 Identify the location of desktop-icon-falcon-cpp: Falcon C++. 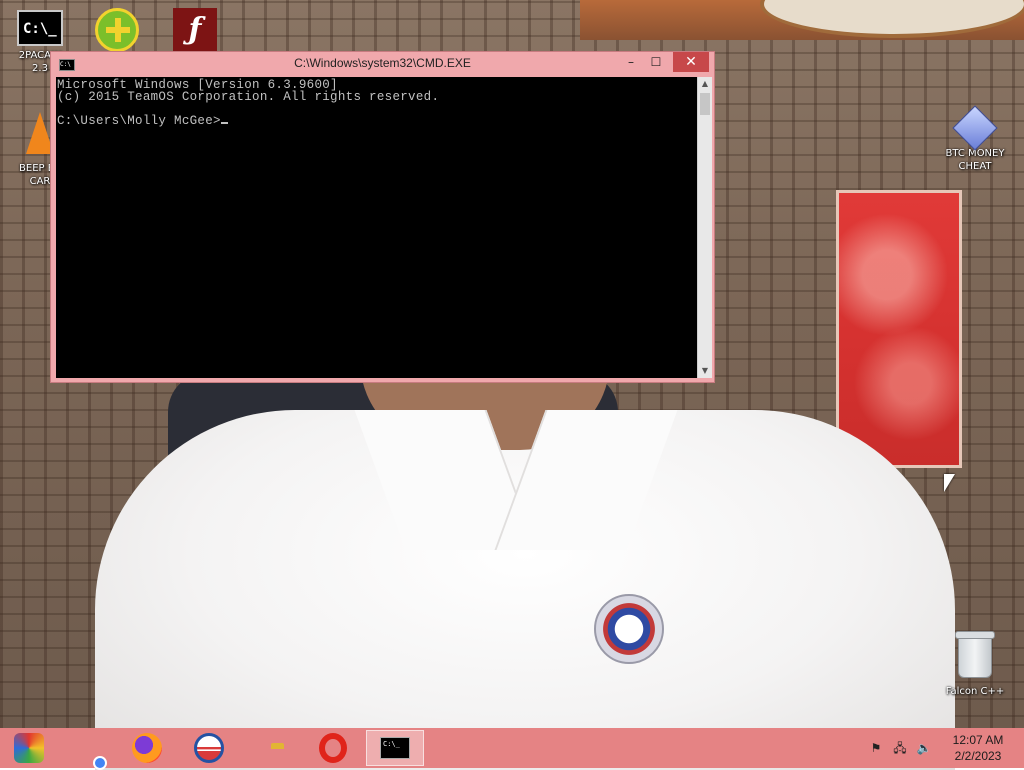
(975, 664).